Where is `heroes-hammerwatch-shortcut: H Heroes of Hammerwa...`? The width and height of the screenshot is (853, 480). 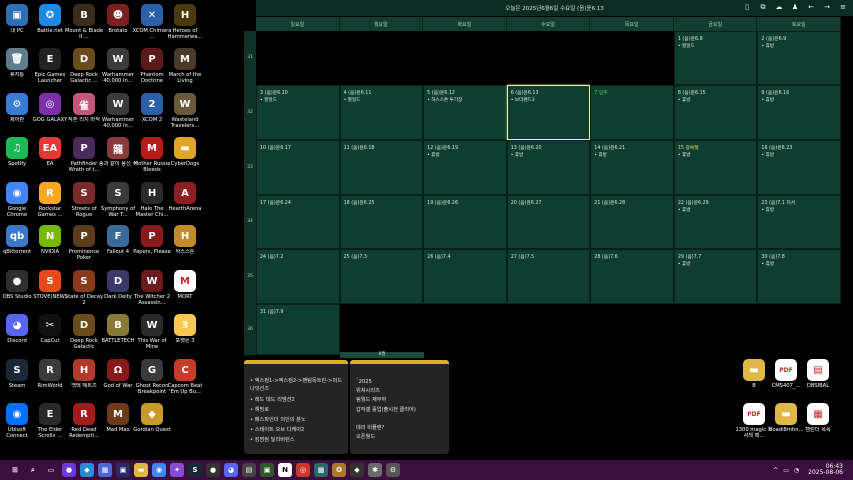
heroes-hammerwatch-shortcut: H Heroes of Hammerwa... is located at coordinates (185, 22).